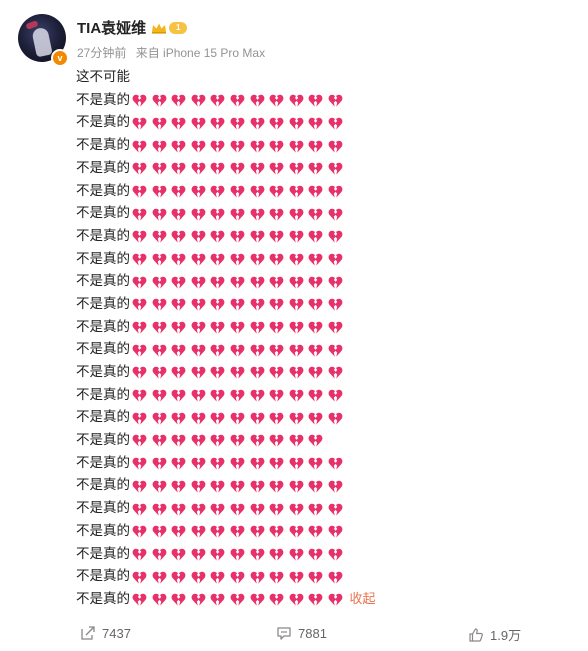 Image resolution: width=588 pixels, height=651 pixels. I want to click on member-level-badge: 1, so click(178, 27).